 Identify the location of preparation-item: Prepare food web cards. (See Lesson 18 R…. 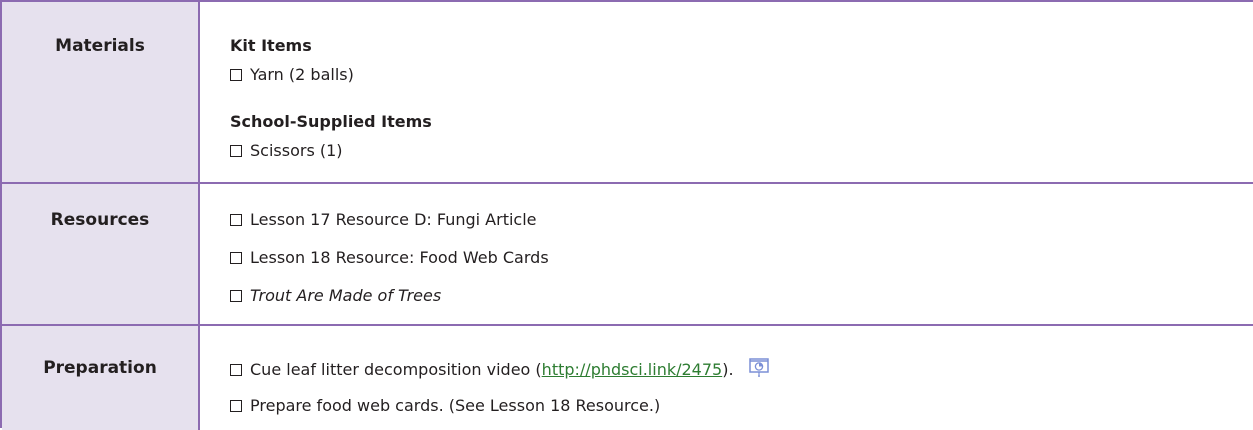
(445, 406).